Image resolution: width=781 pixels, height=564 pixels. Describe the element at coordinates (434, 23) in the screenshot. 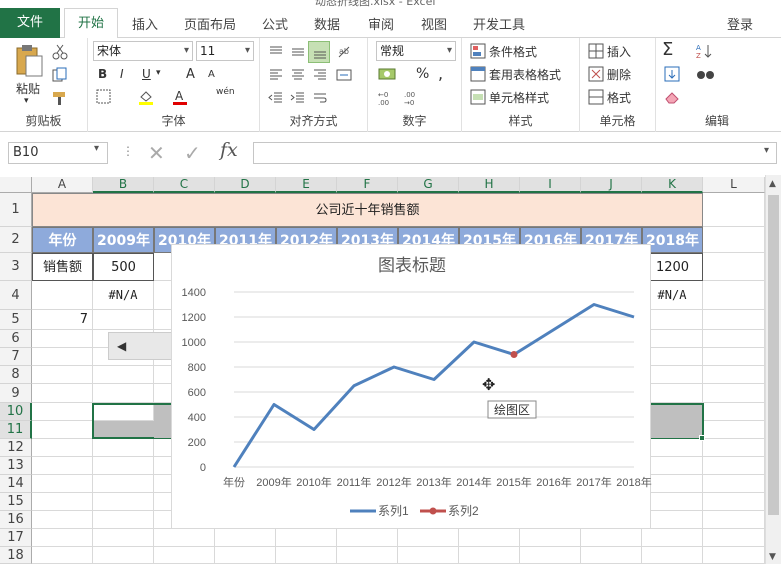

I see `tab-view: 视图` at that location.